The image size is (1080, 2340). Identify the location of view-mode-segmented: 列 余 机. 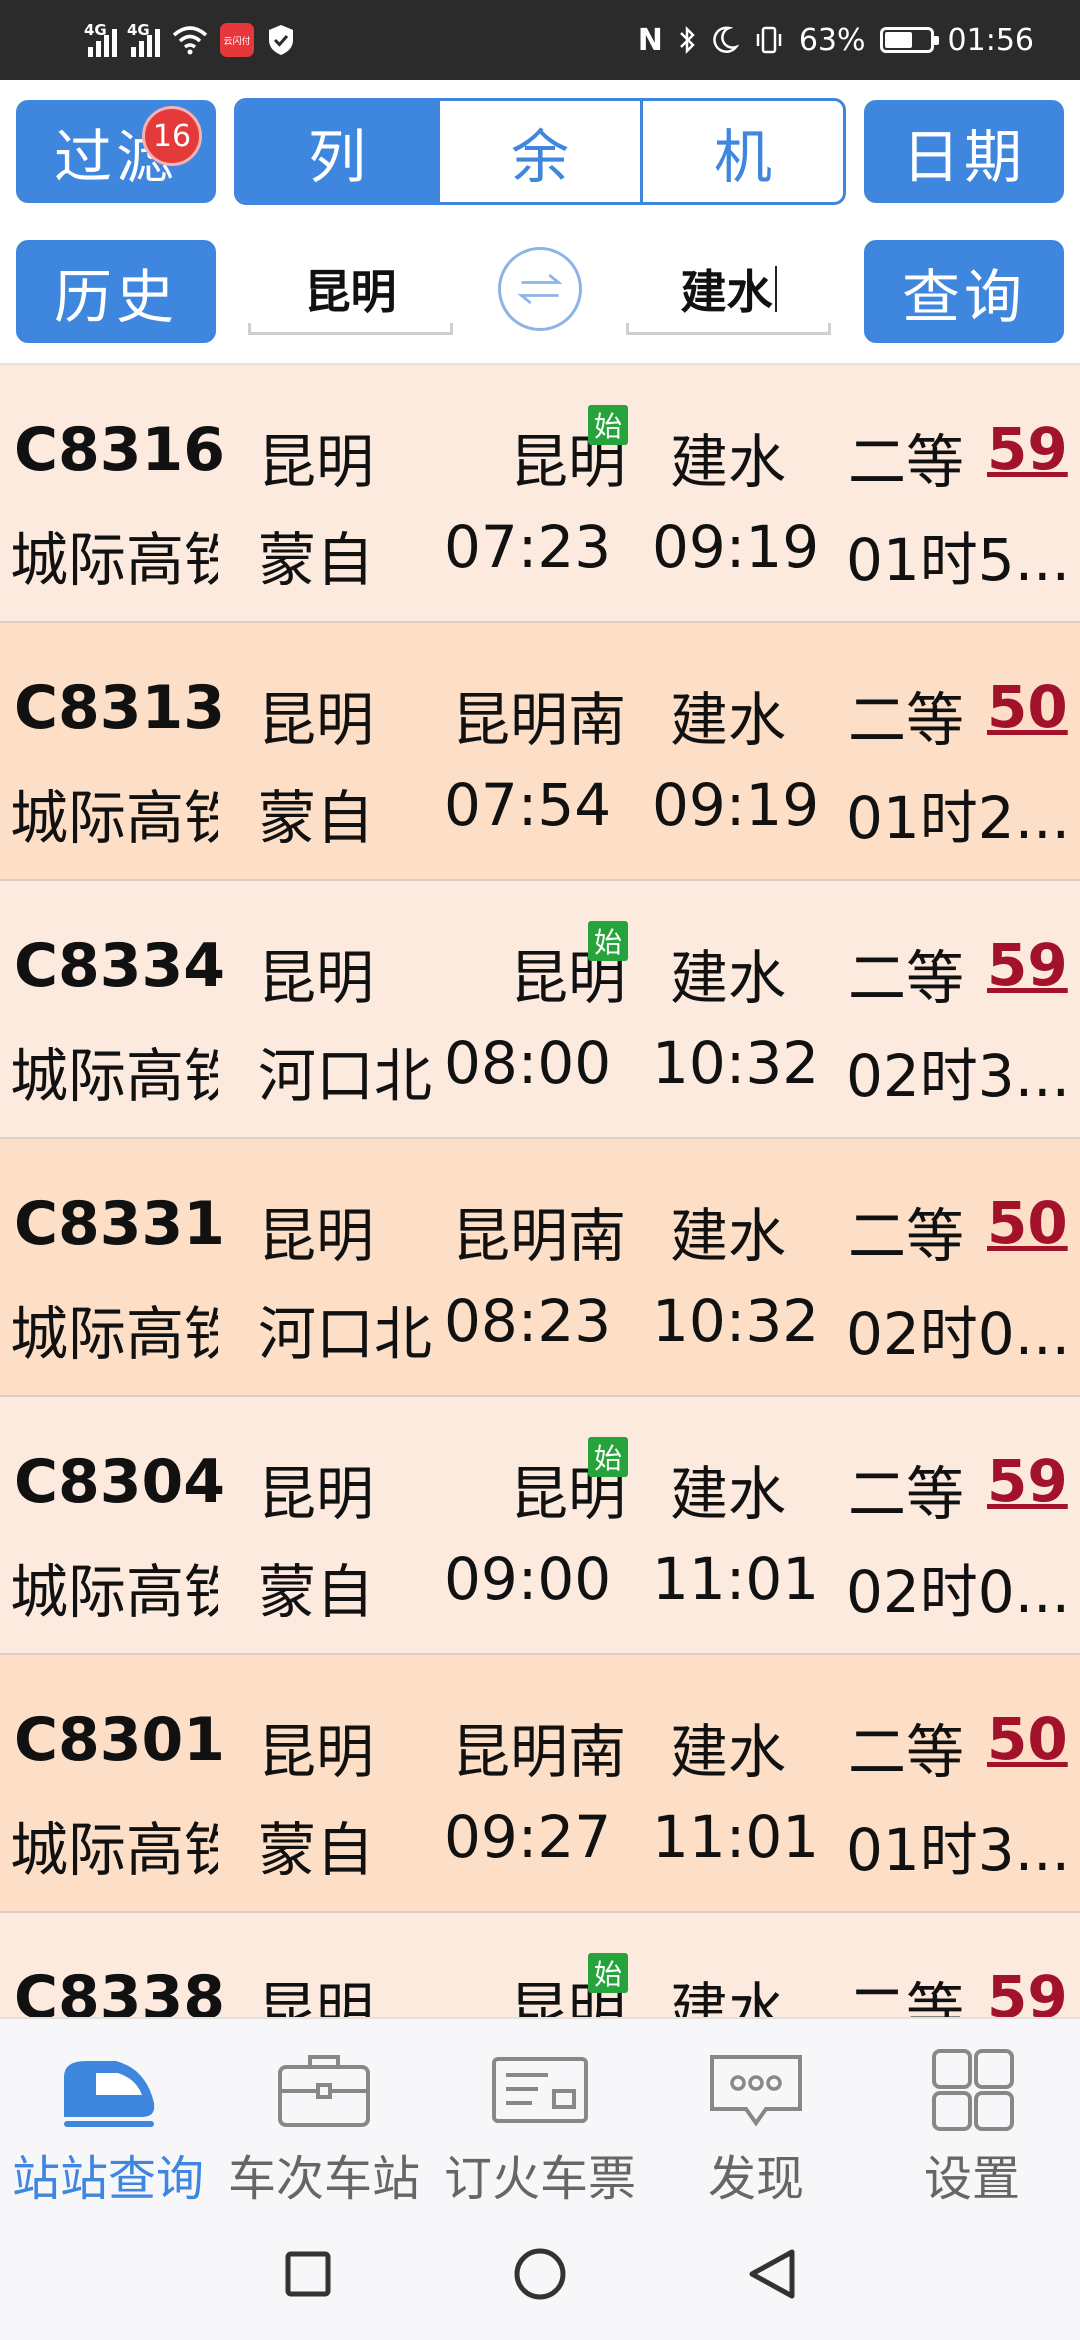
(540, 151).